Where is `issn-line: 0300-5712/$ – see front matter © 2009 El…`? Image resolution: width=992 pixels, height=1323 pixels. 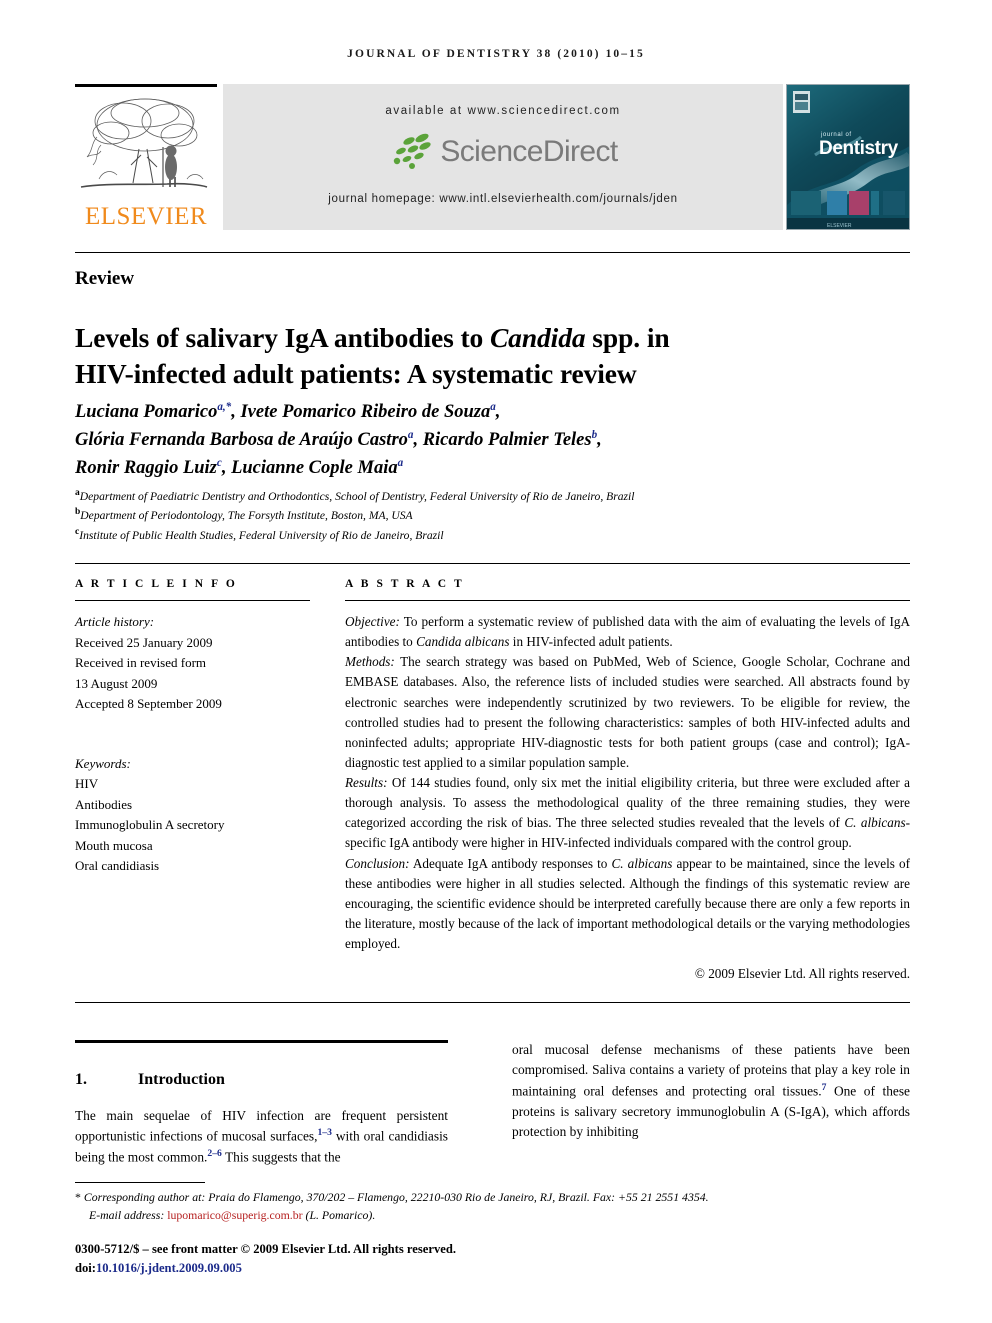
issn-line: 0300-5712/$ – see front matter © 2009 El… is located at coordinates (265, 1249).